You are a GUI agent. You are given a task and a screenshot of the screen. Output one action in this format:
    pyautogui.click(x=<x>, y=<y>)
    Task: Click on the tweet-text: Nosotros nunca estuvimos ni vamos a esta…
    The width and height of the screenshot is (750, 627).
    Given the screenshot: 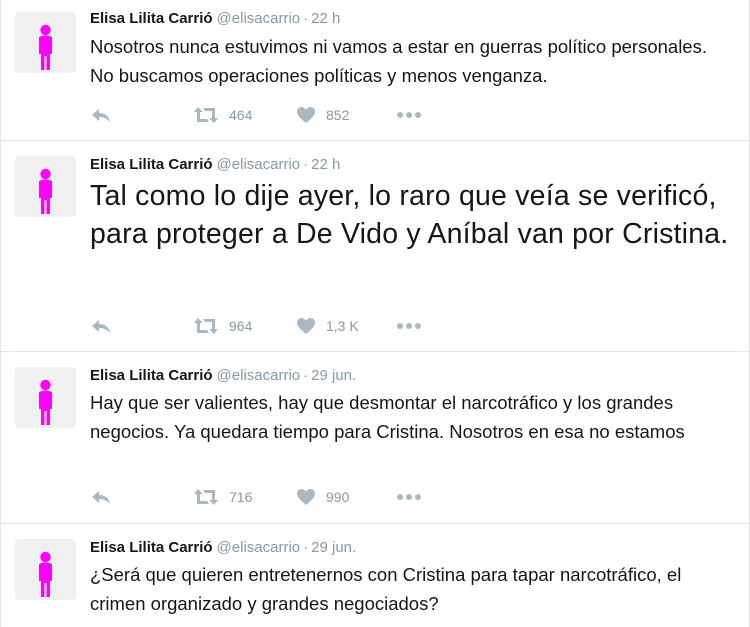 What is the action you would take?
    pyautogui.click(x=398, y=61)
    